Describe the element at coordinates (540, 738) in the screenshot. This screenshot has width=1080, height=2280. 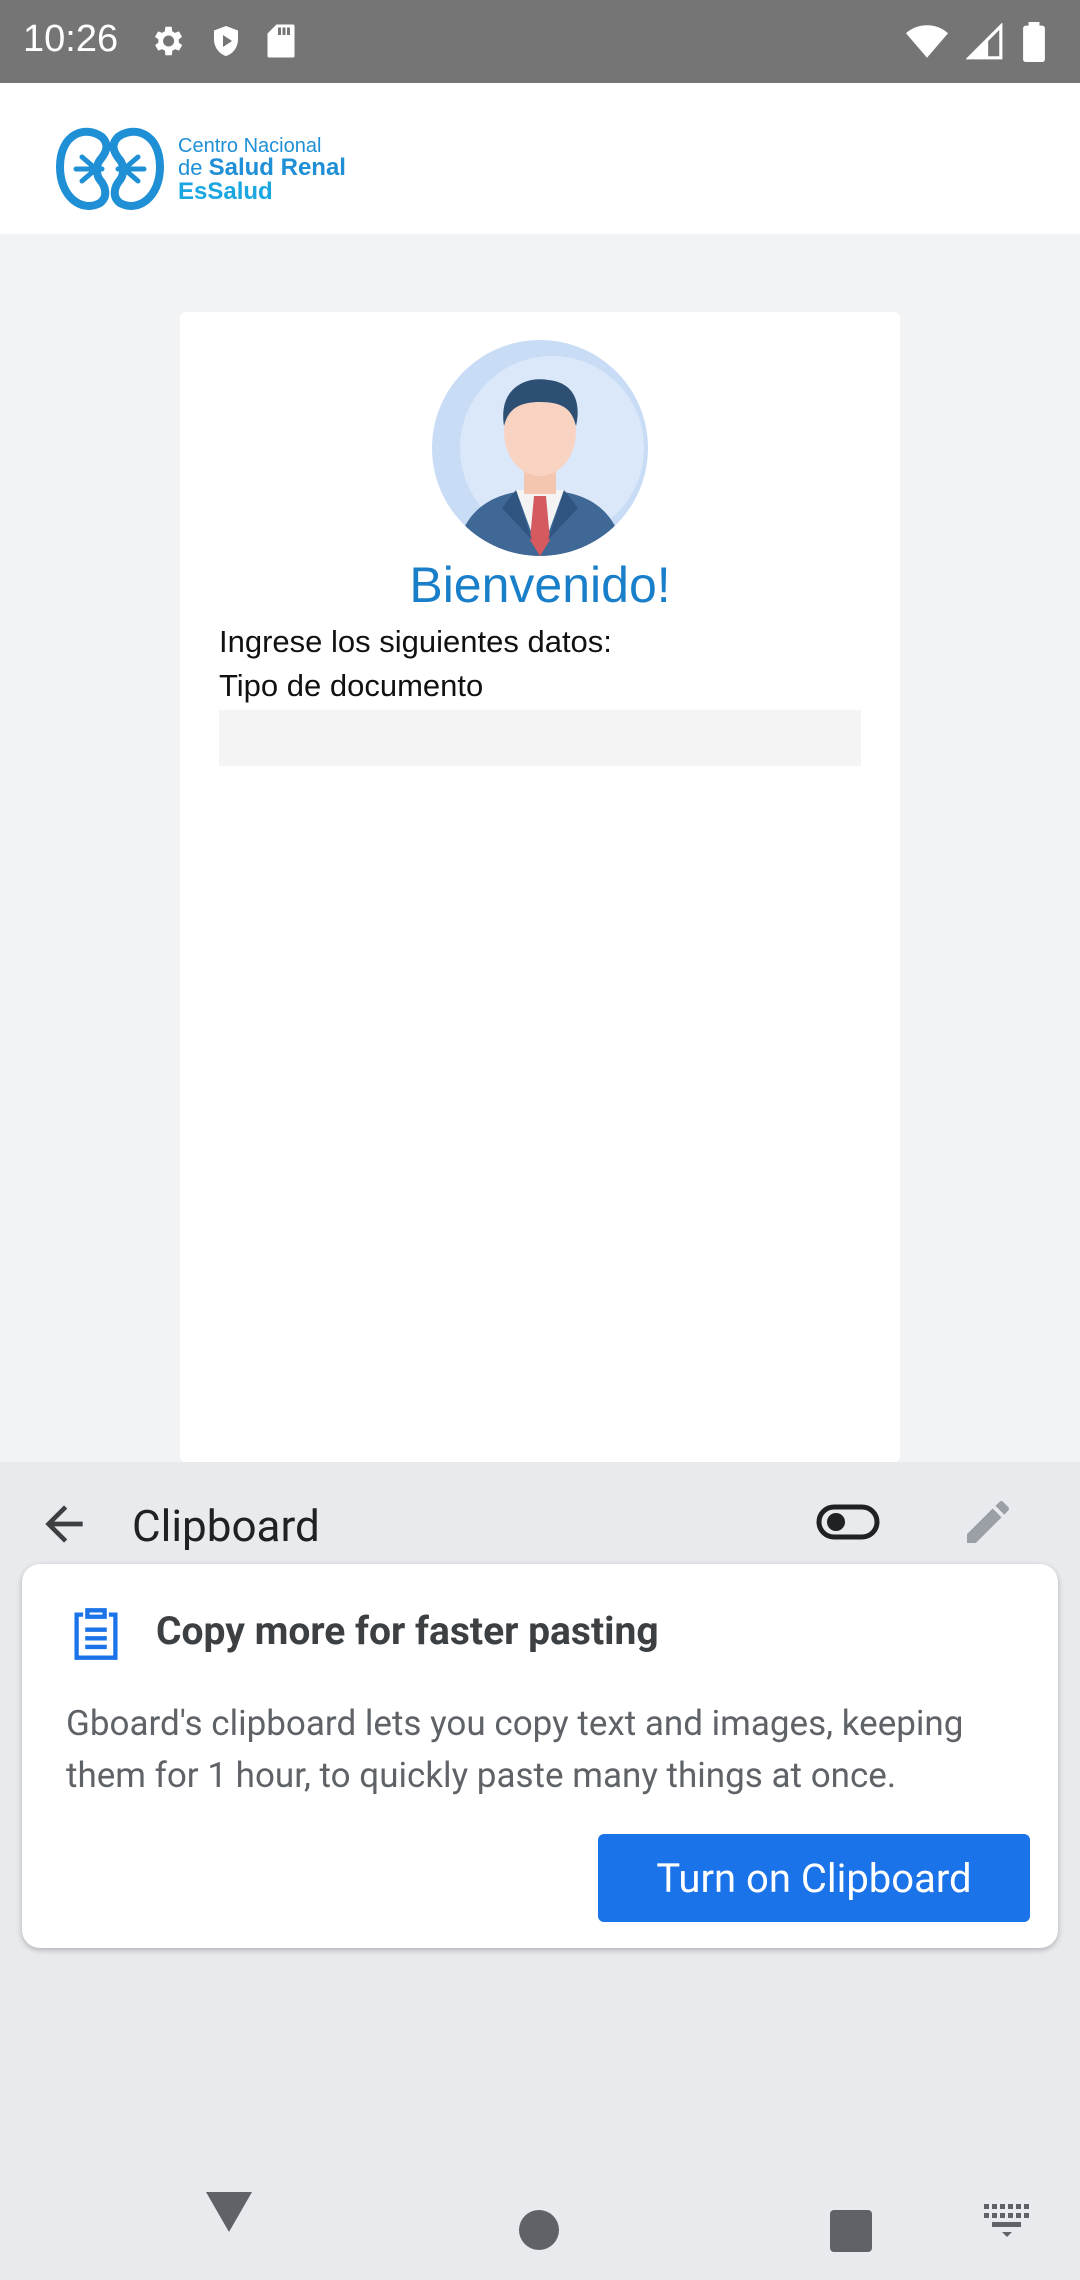
I see `doc-type-select` at that location.